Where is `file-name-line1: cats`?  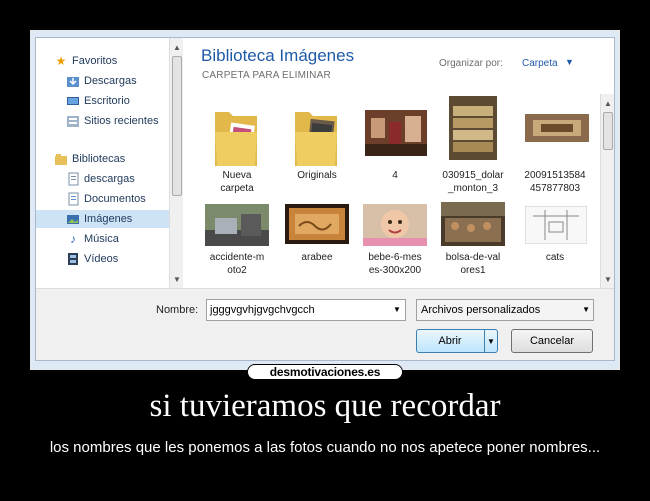 file-name-line1: cats is located at coordinates (555, 257).